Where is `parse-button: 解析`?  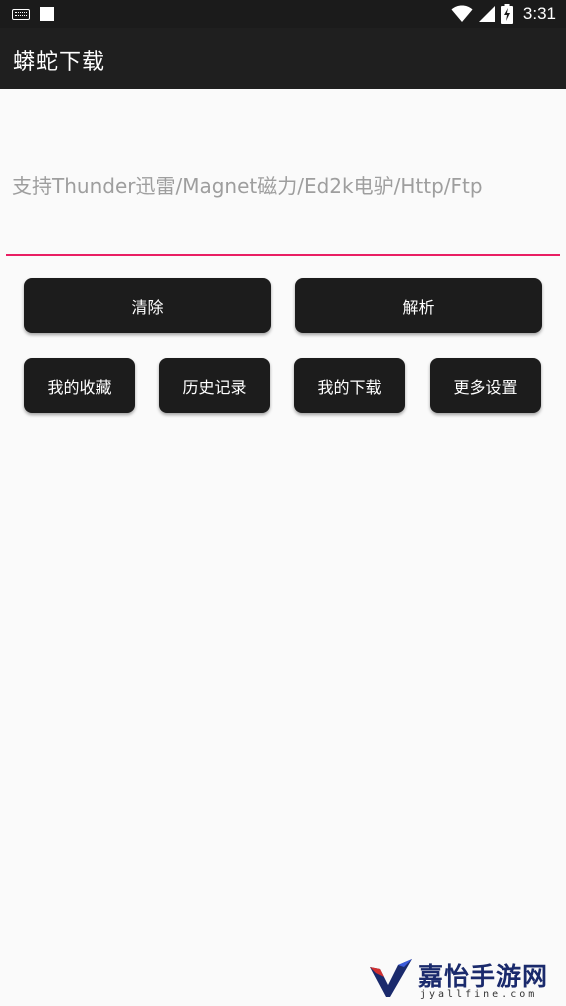
parse-button: 解析 is located at coordinates (418, 305).